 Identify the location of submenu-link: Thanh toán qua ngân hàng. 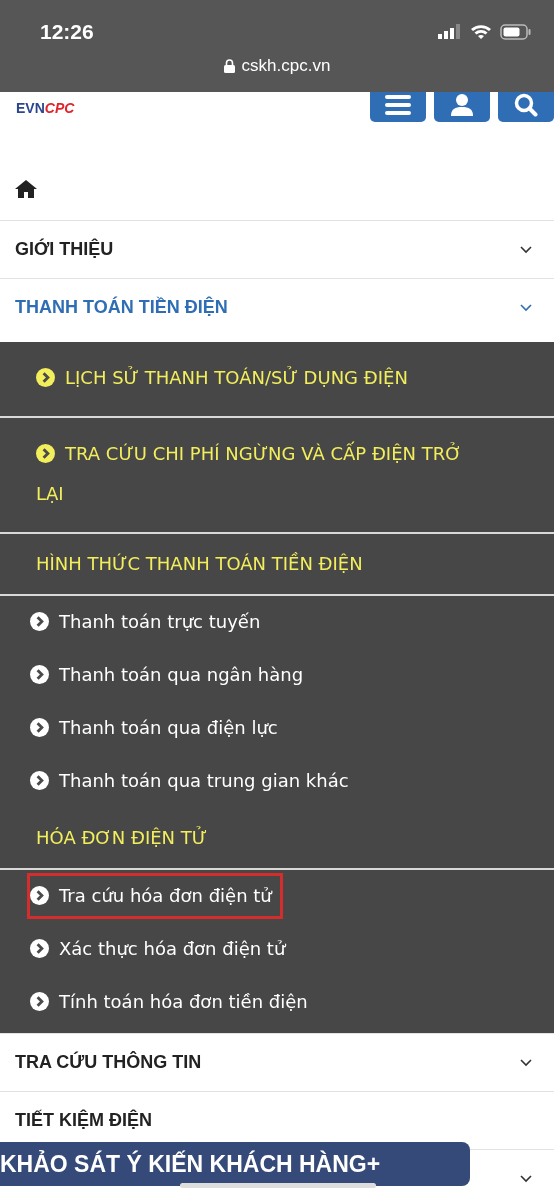
(171, 675).